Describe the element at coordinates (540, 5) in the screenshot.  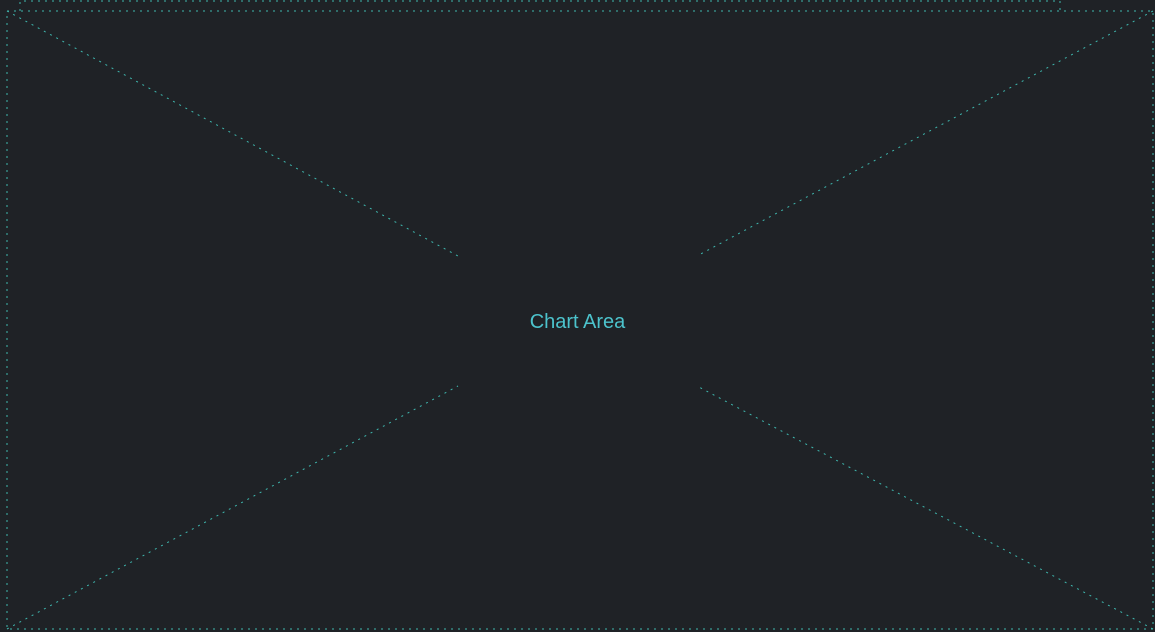
I see `placeholder-top-tab` at that location.